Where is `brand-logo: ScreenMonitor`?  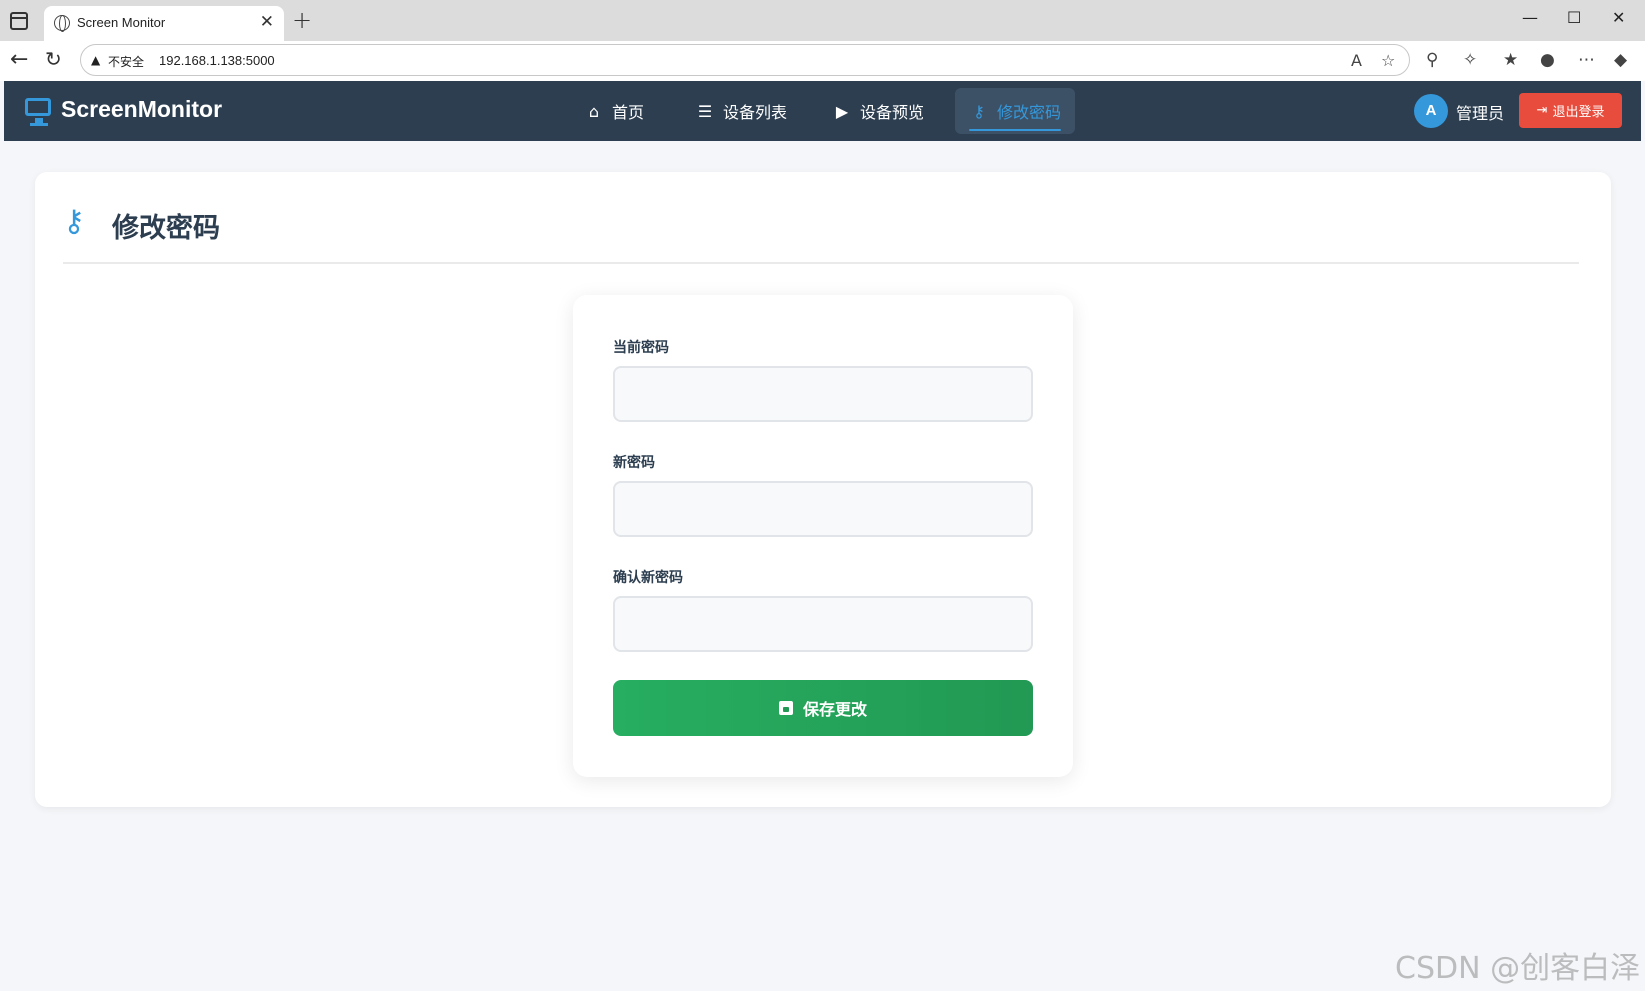 brand-logo: ScreenMonitor is located at coordinates (141, 109).